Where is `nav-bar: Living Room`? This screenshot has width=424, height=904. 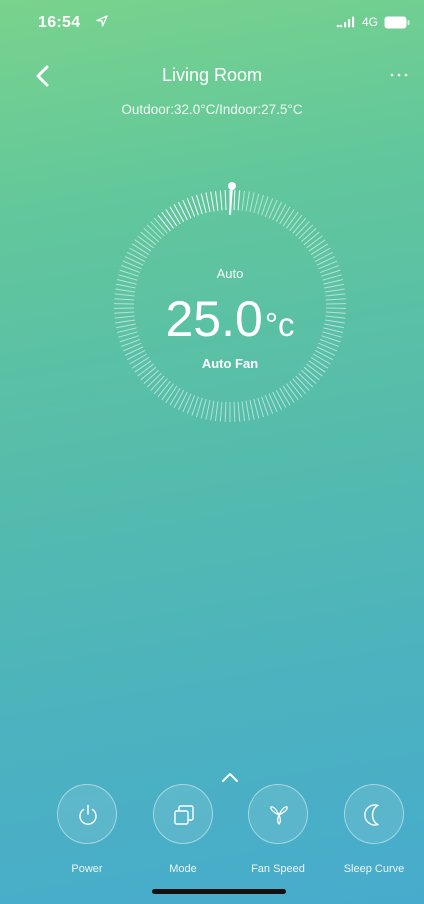
nav-bar: Living Room is located at coordinates (212, 75).